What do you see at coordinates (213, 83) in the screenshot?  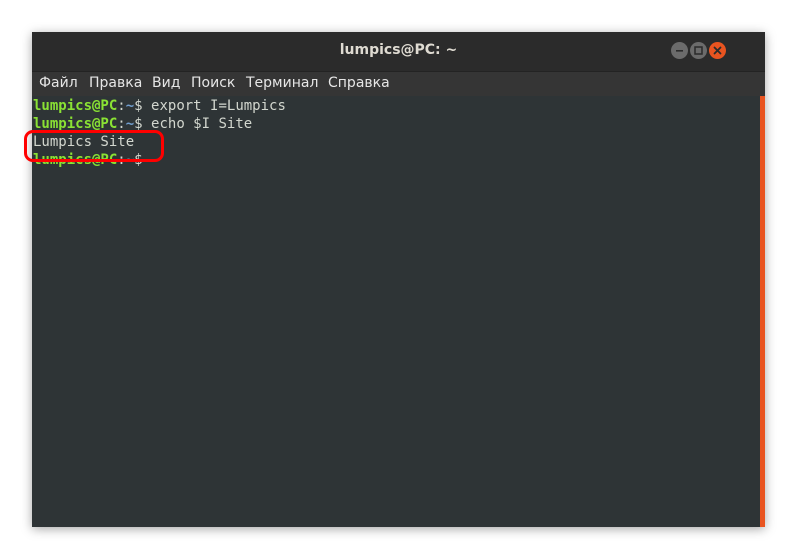 I see `menu-search: Поиск` at bounding box center [213, 83].